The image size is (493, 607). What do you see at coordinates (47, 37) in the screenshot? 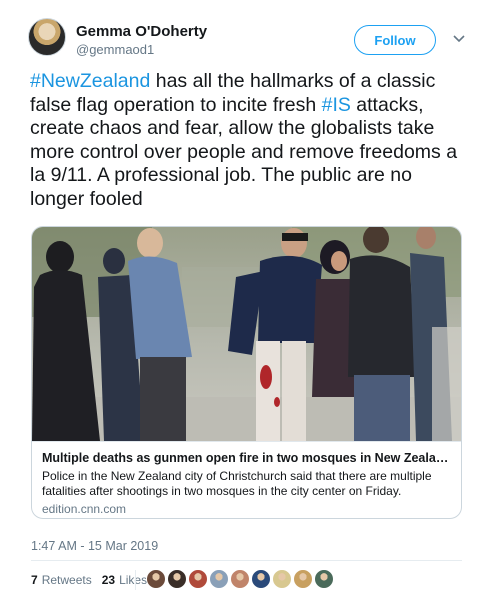
I see `avatar` at bounding box center [47, 37].